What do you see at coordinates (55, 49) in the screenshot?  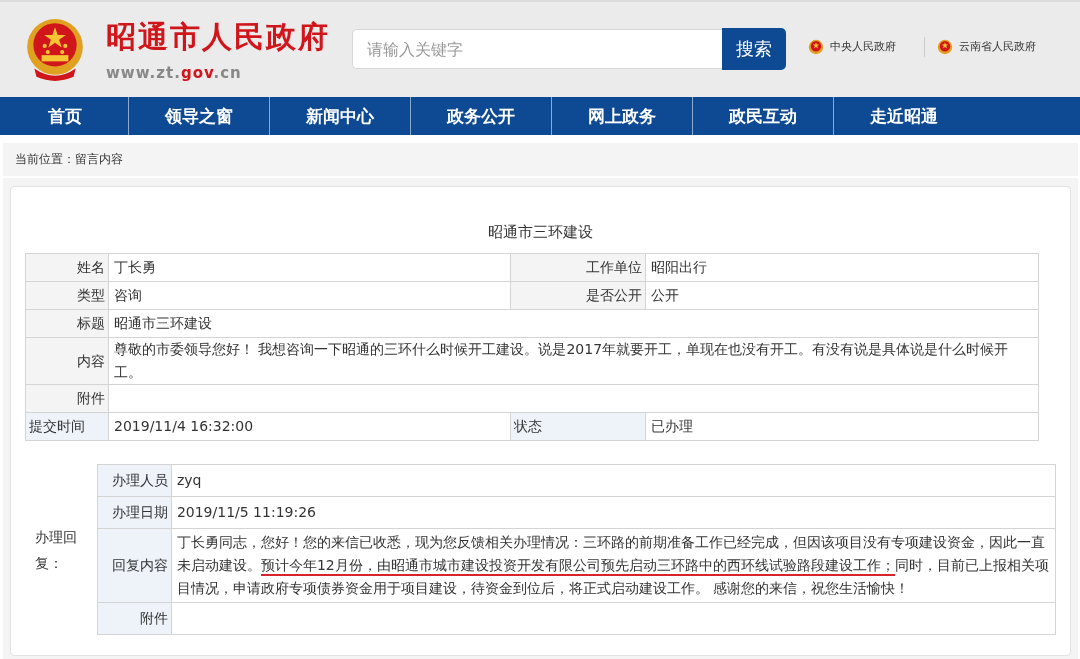 I see `national-emblem-icon` at bounding box center [55, 49].